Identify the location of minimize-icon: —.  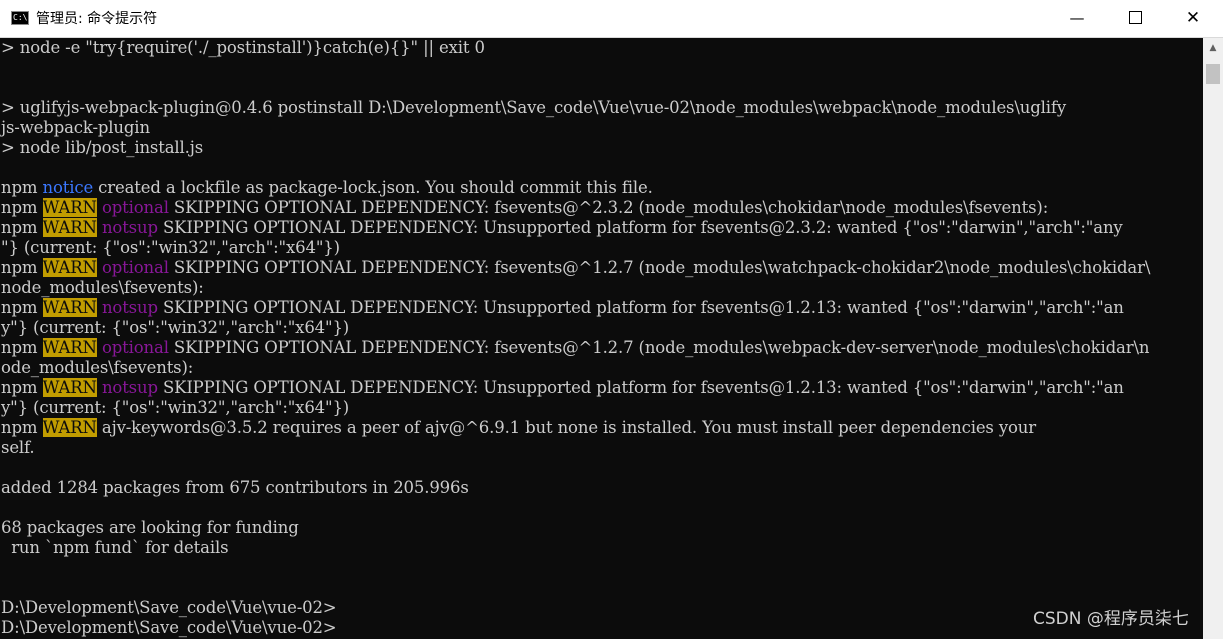
(1077, 18).